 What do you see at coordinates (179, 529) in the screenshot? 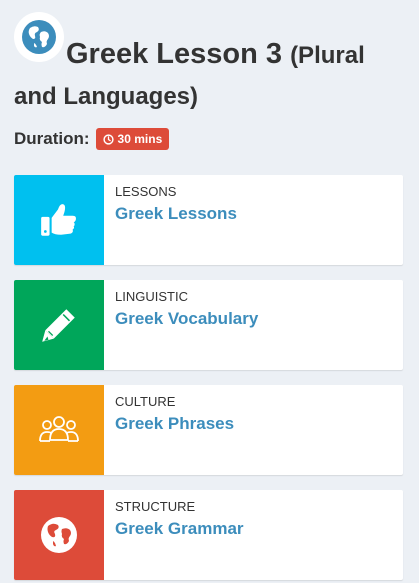
I see `card-title-link: Greek Grammar` at bounding box center [179, 529].